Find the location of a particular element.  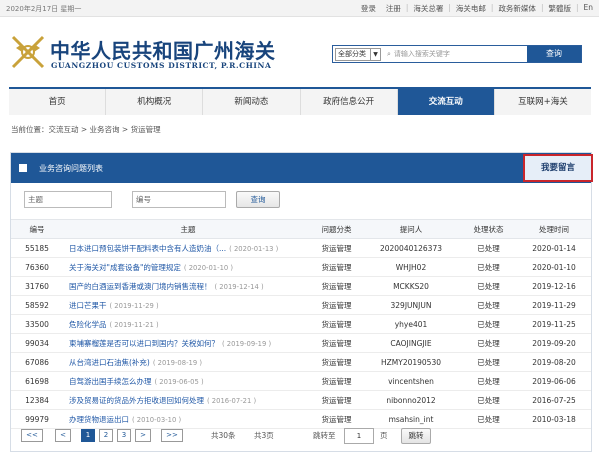

first-page-button: << is located at coordinates (32, 435).